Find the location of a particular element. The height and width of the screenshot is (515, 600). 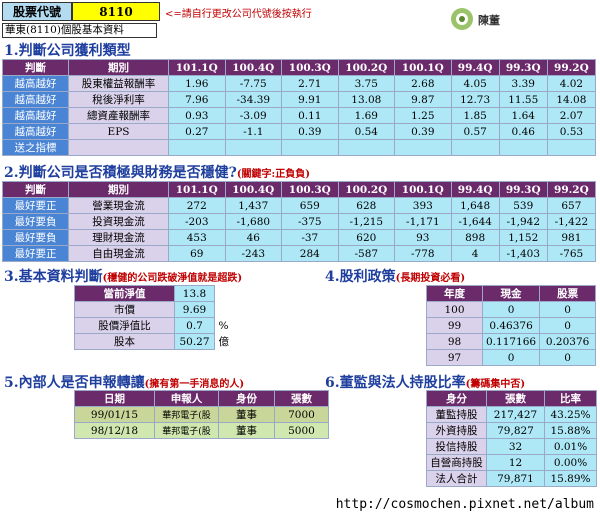

table-row: 投信持股 32 0.01% is located at coordinates (511, 446).